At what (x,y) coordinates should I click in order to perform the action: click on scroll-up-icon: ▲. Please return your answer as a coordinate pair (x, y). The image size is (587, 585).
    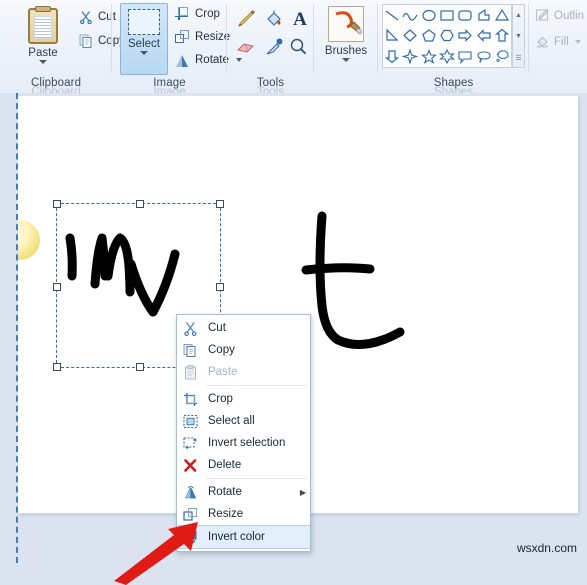
    Looking at the image, I should click on (518, 15).